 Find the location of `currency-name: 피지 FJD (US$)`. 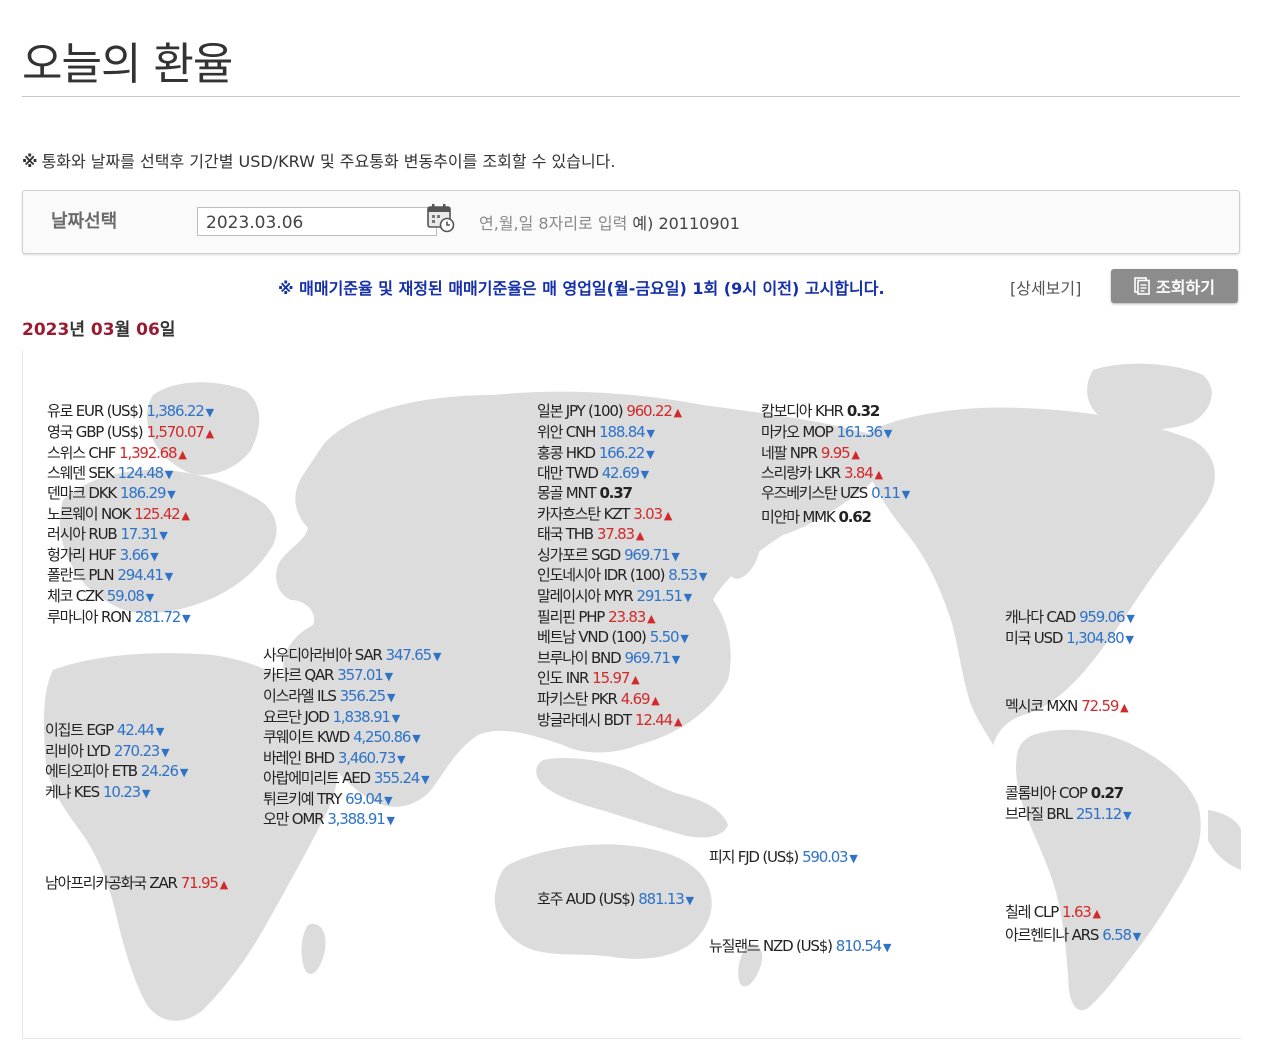

currency-name: 피지 FJD (US$) is located at coordinates (754, 857).